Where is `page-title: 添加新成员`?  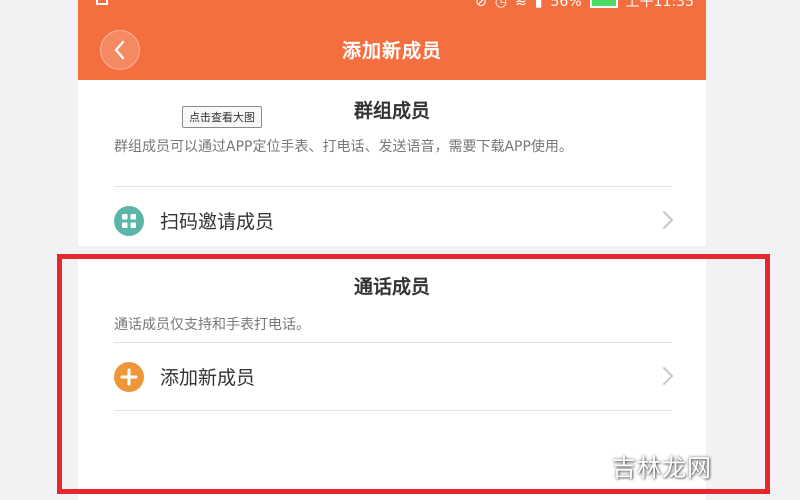 page-title: 添加新成员 is located at coordinates (391, 51).